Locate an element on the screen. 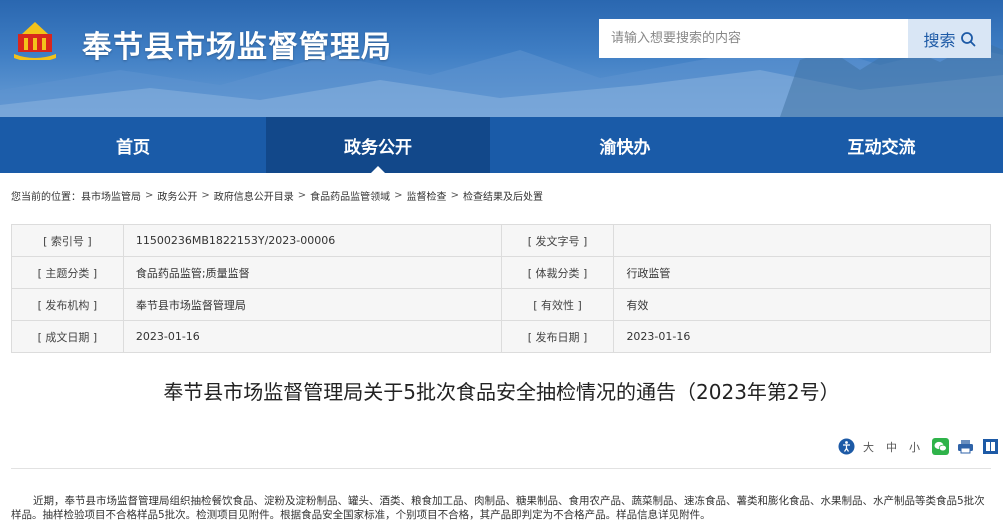 Image resolution: width=1003 pixels, height=526 pixels. breadcrumb-link: 检查结果及后处置 is located at coordinates (503, 195).